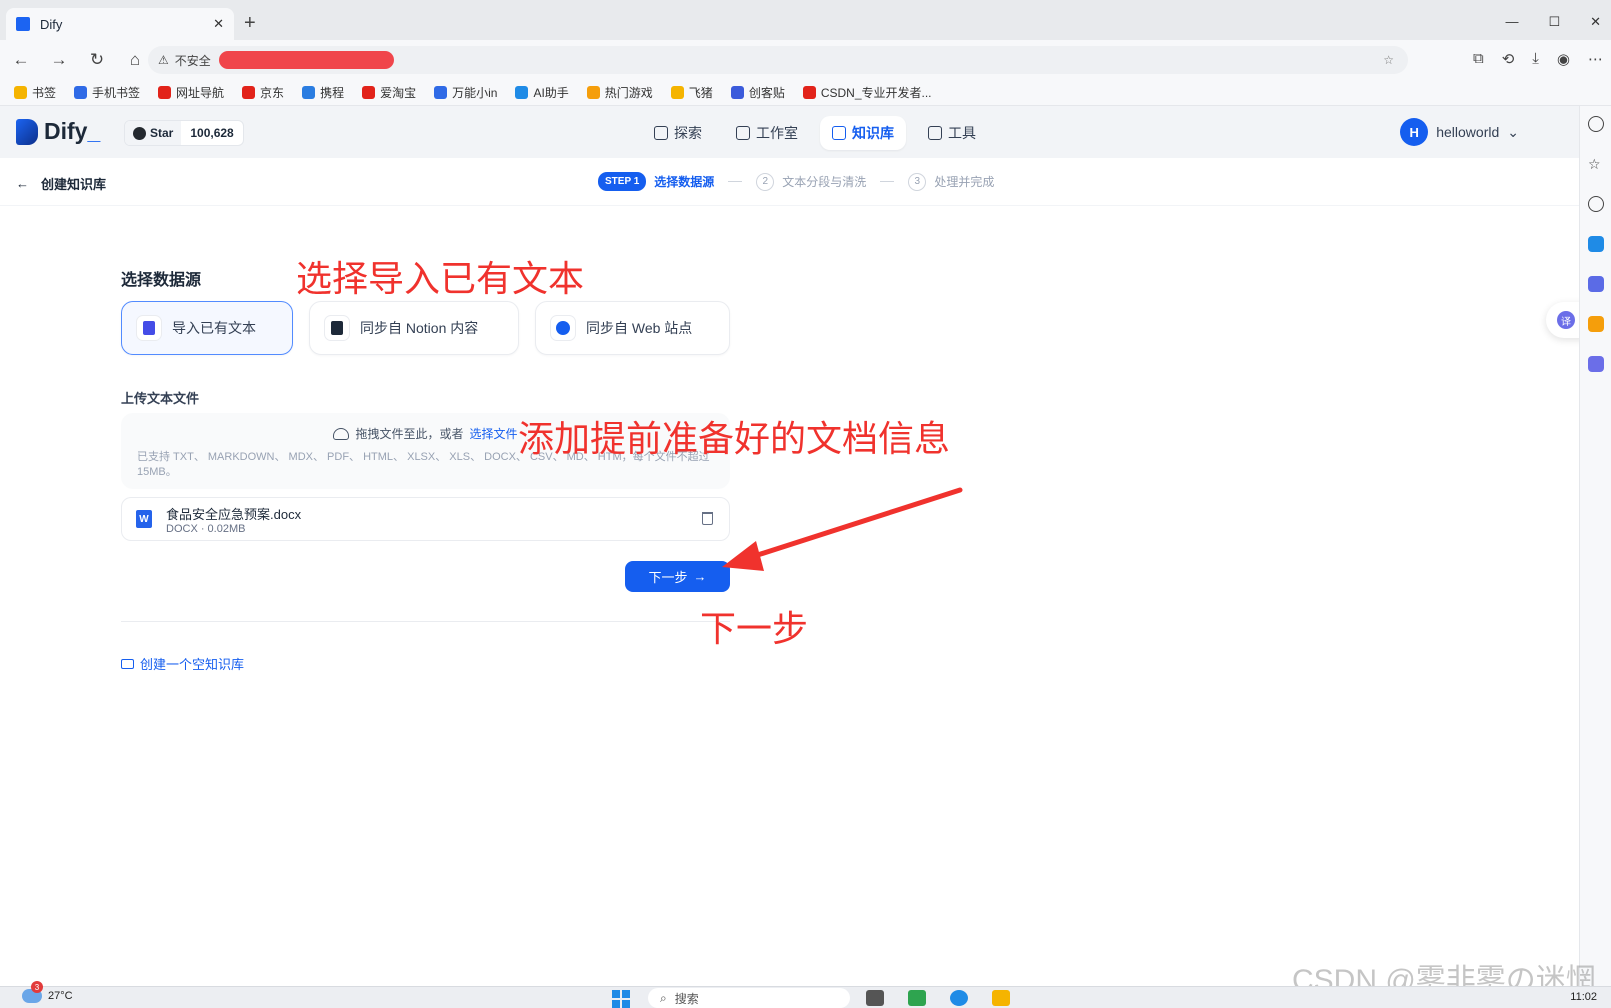 Image resolution: width=1611 pixels, height=1008 pixels. What do you see at coordinates (149, 328) in the screenshot?
I see `document-icon` at bounding box center [149, 328].